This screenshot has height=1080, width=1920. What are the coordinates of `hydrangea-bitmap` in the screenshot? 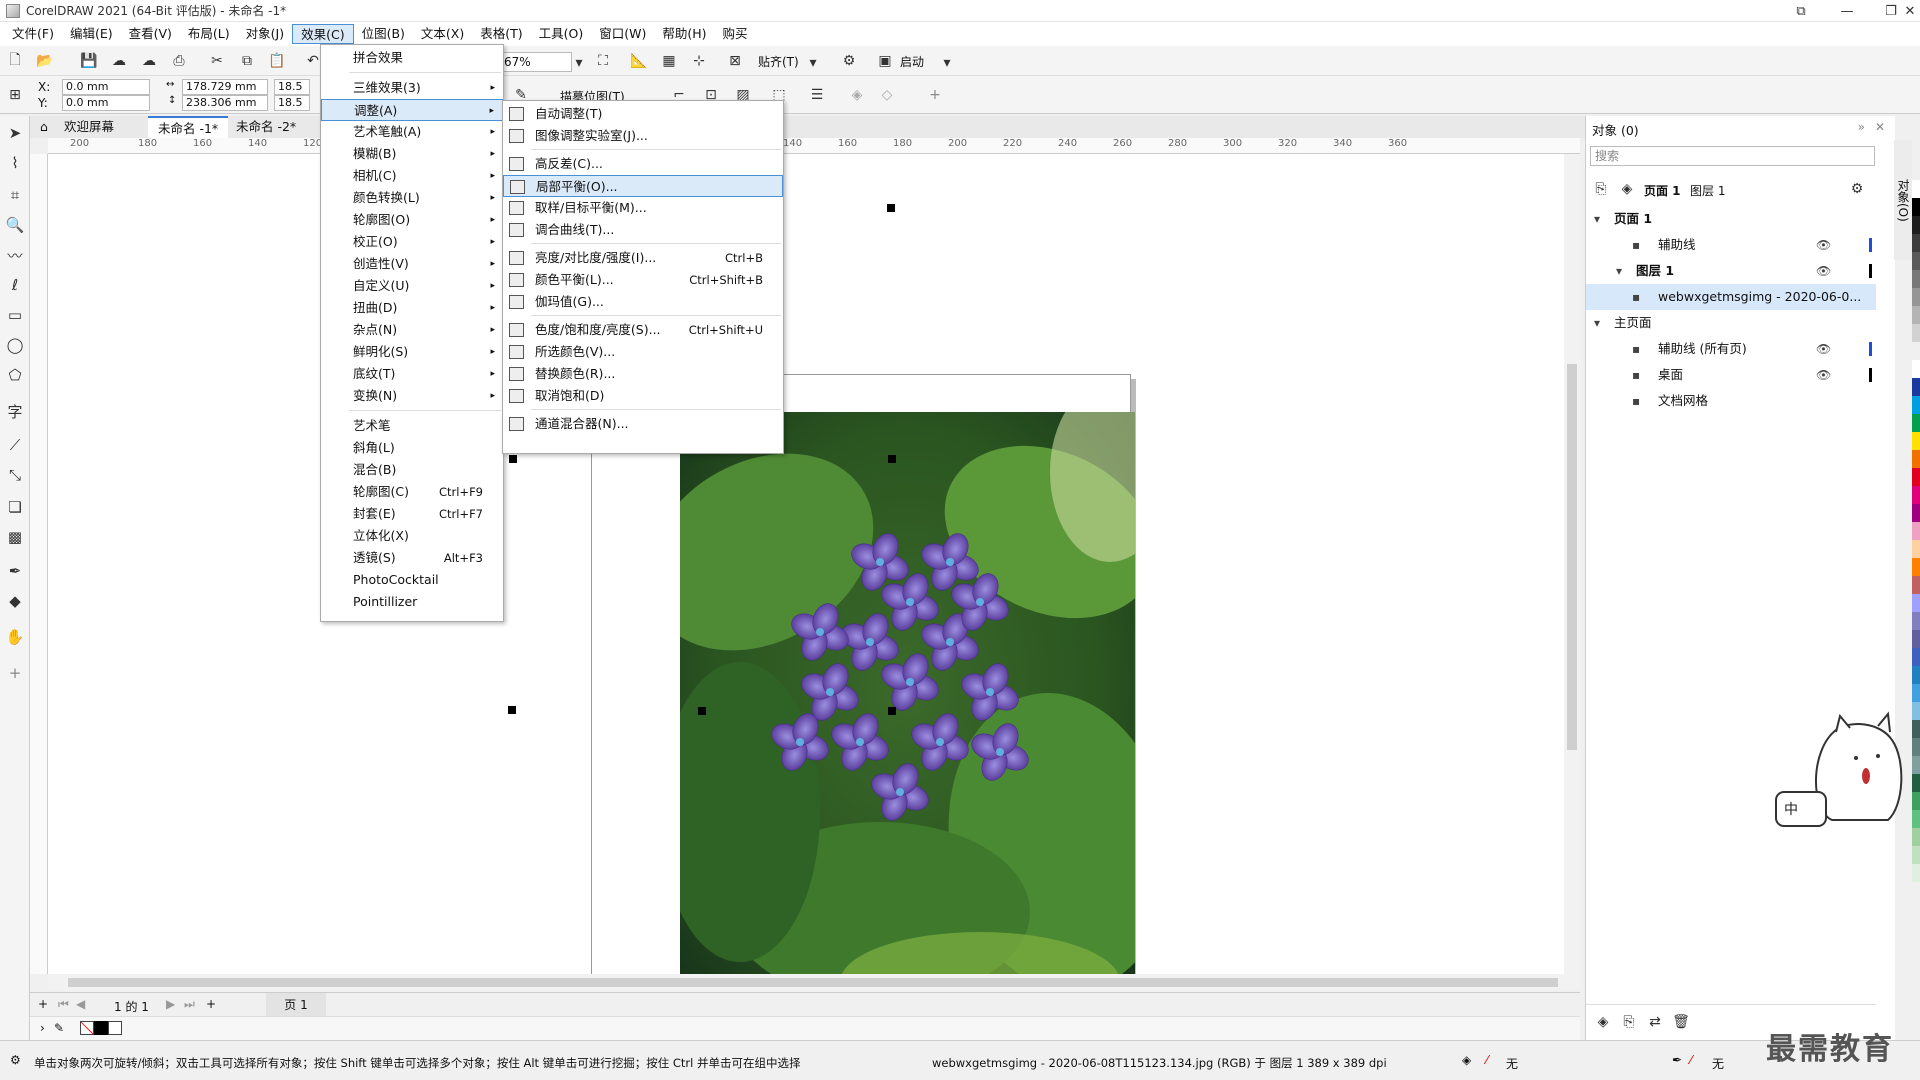 It's located at (907, 693).